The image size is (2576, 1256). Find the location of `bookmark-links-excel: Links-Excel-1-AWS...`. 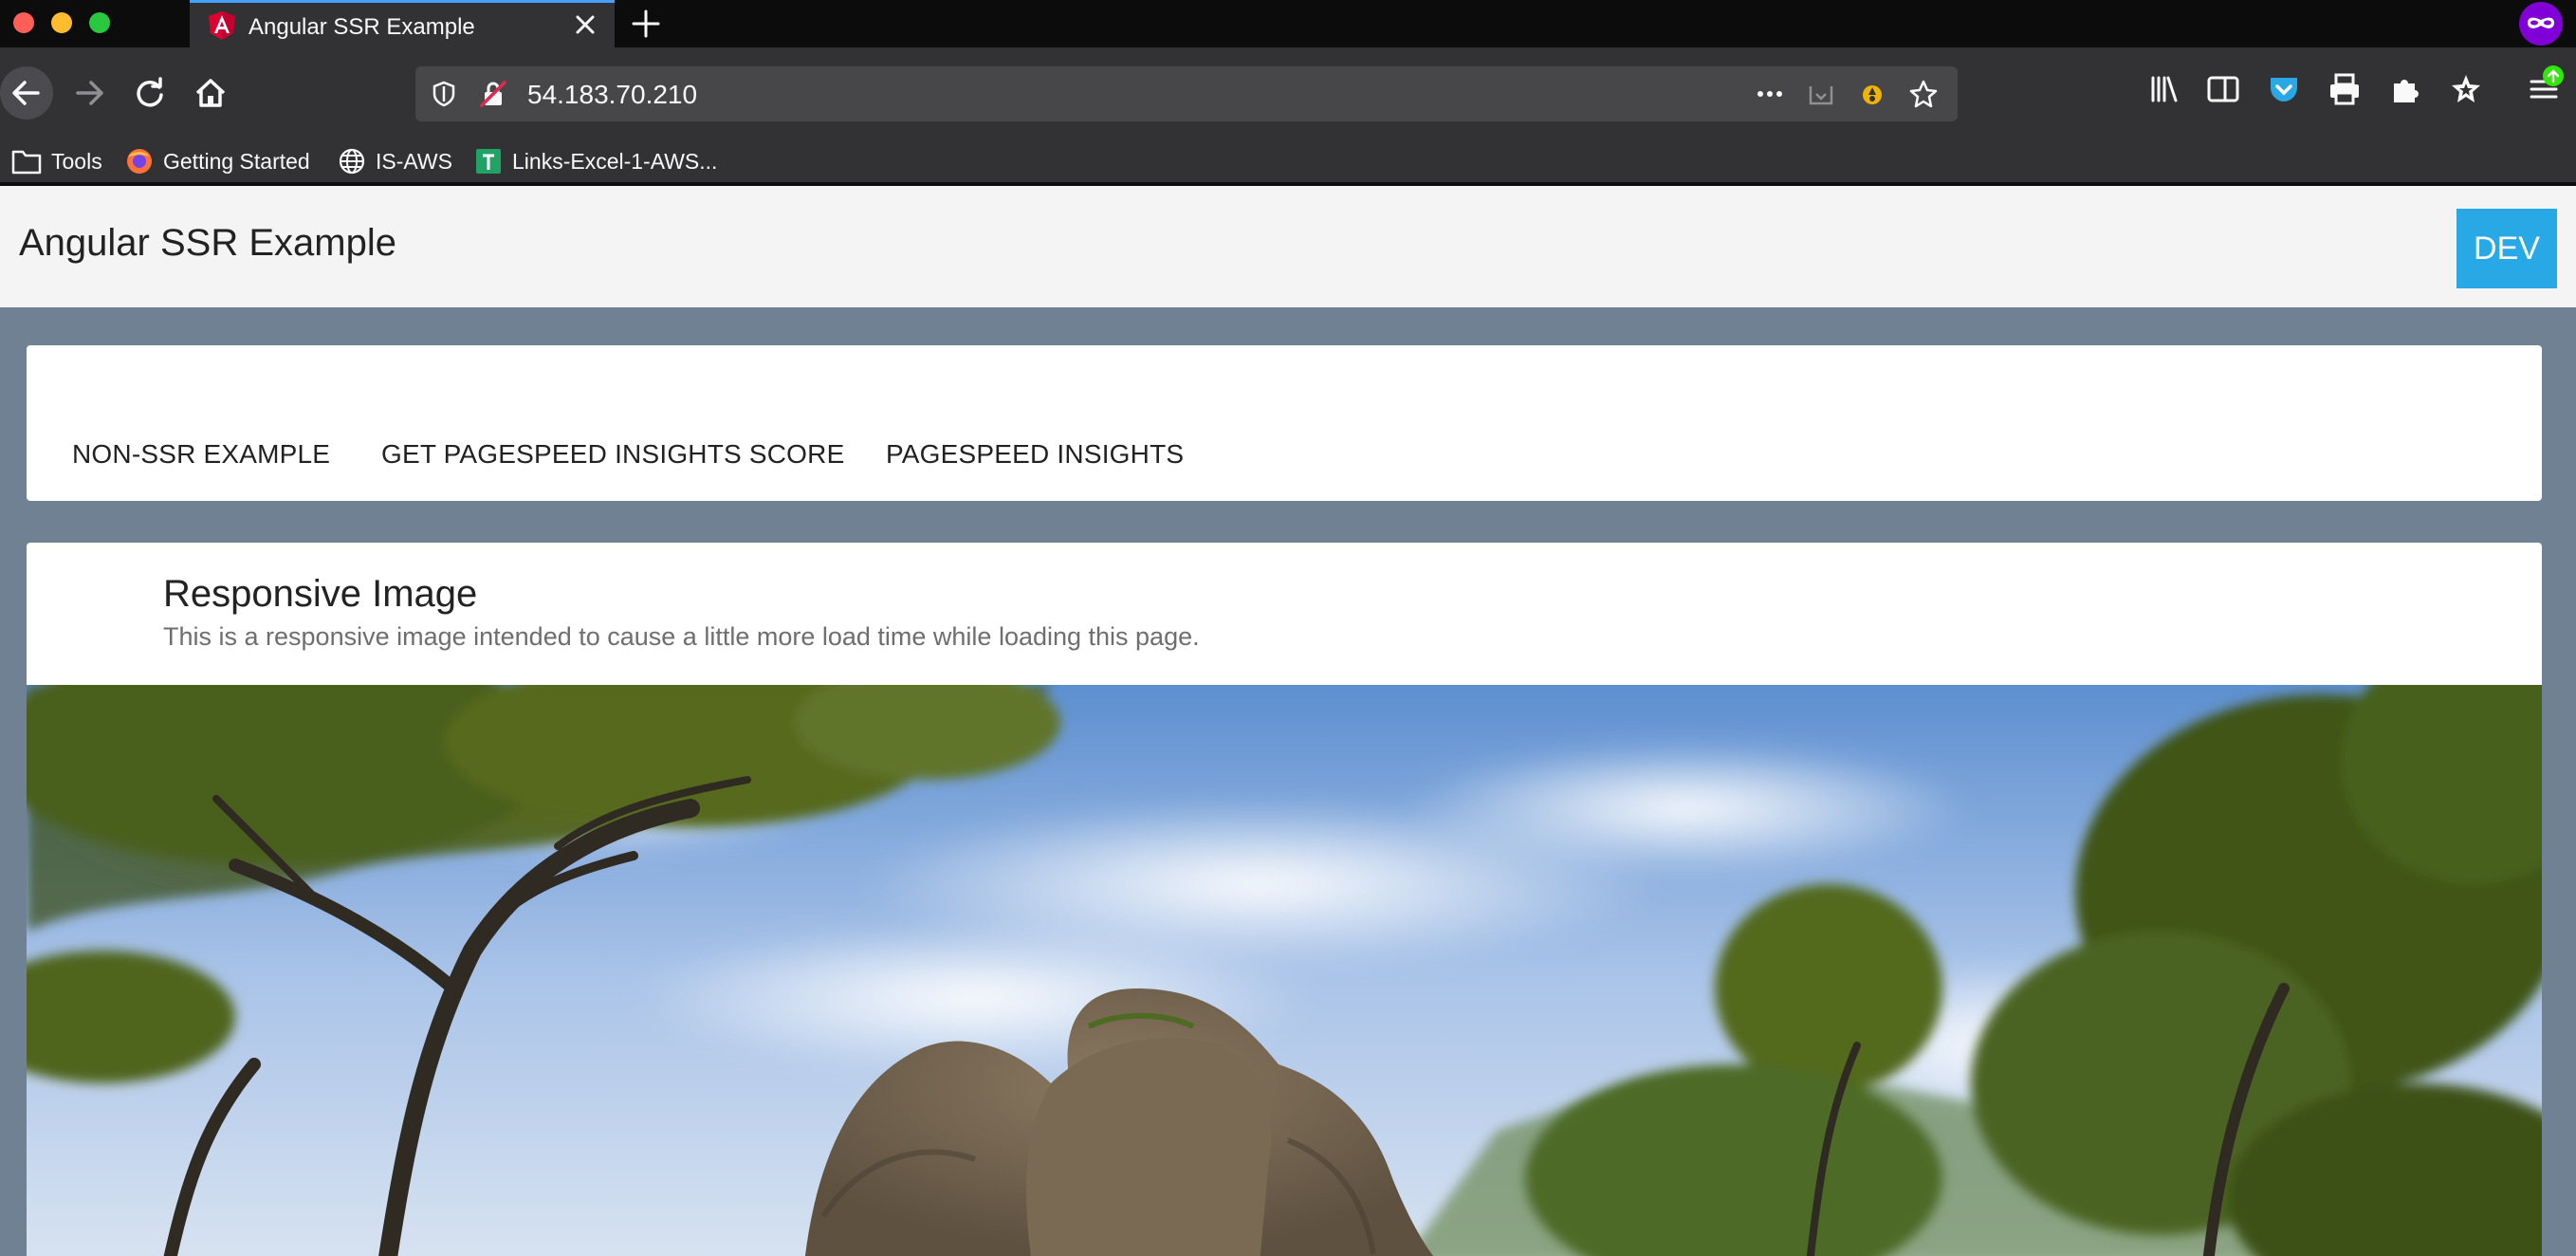

bookmark-links-excel: Links-Excel-1-AWS... is located at coordinates (595, 161).